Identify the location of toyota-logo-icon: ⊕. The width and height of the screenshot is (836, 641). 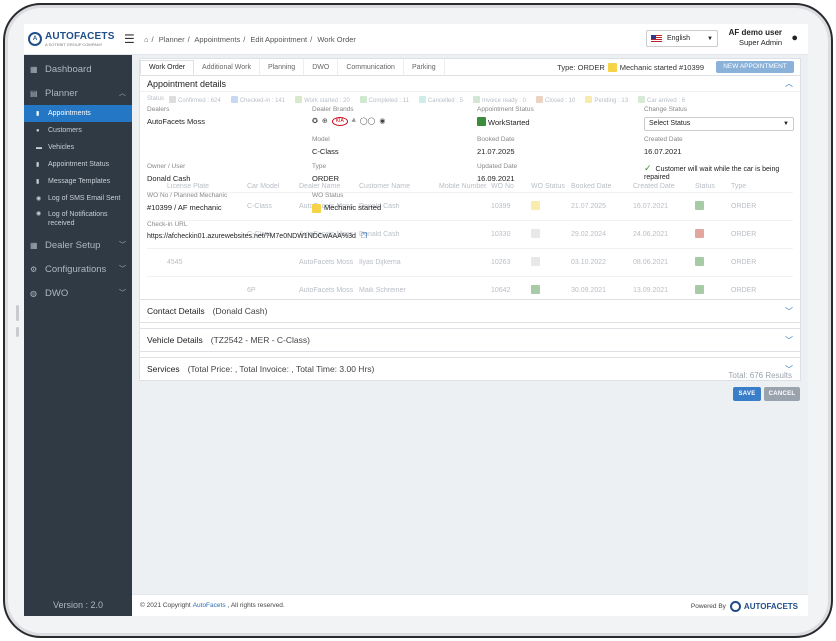
(324, 121).